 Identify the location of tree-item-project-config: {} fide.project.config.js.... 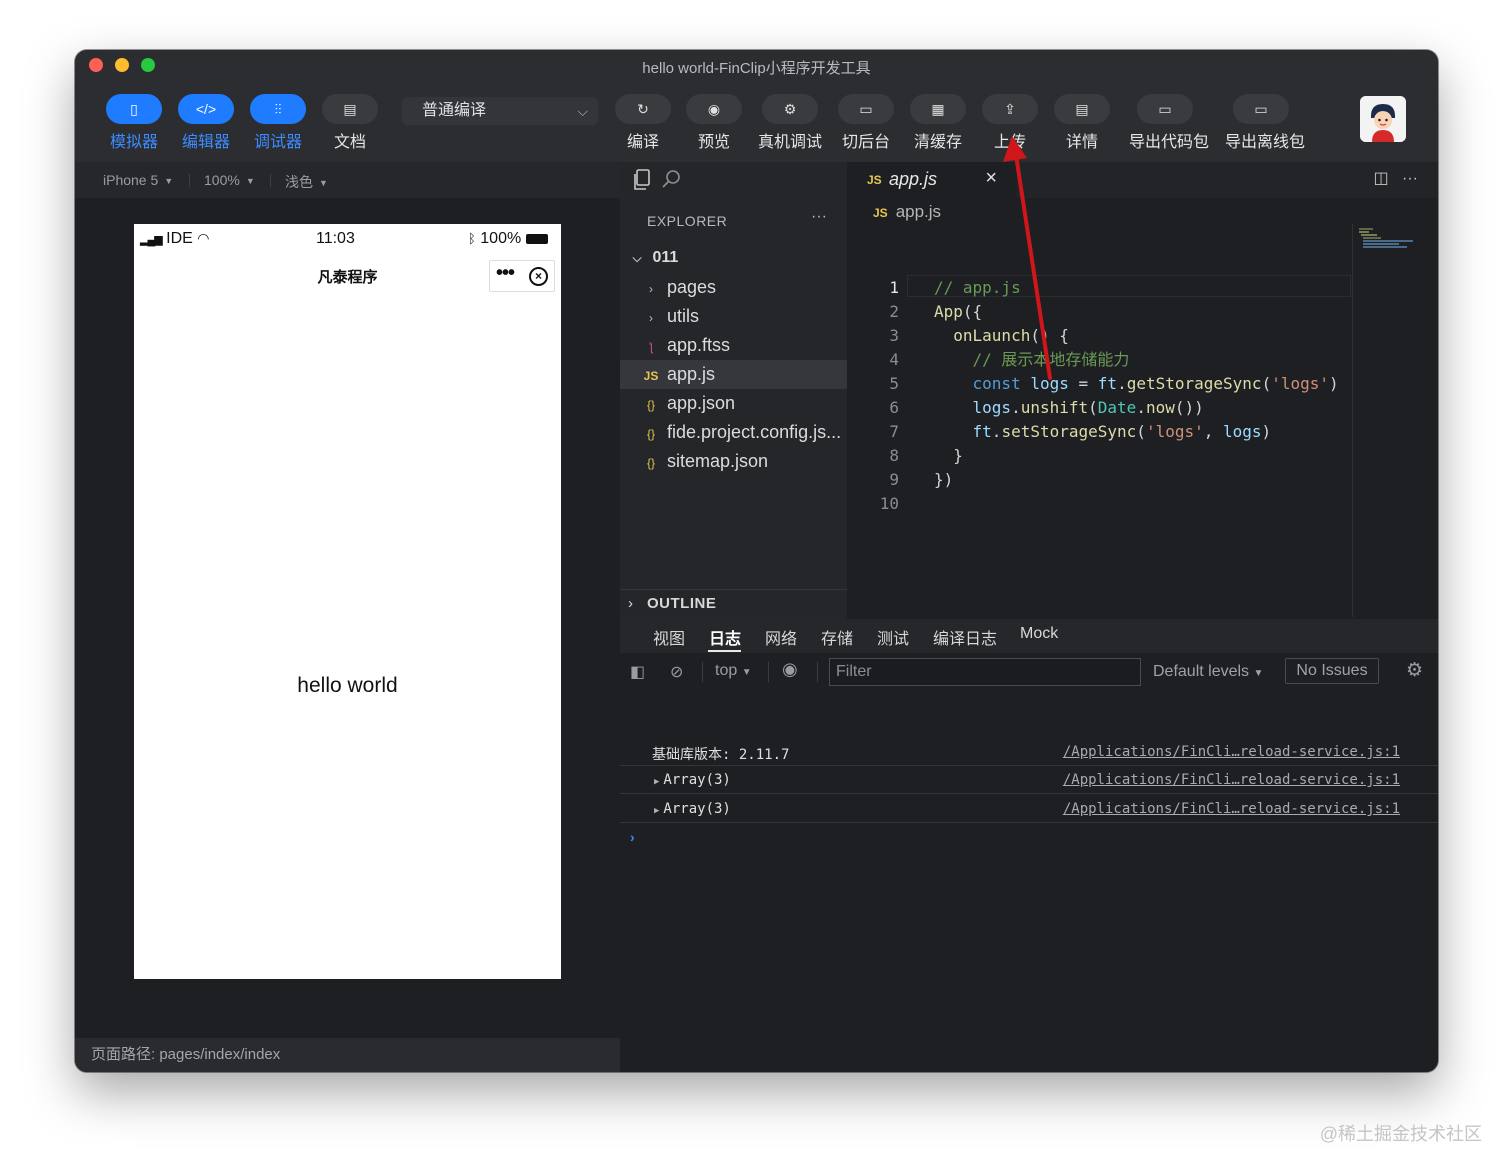
(733, 432).